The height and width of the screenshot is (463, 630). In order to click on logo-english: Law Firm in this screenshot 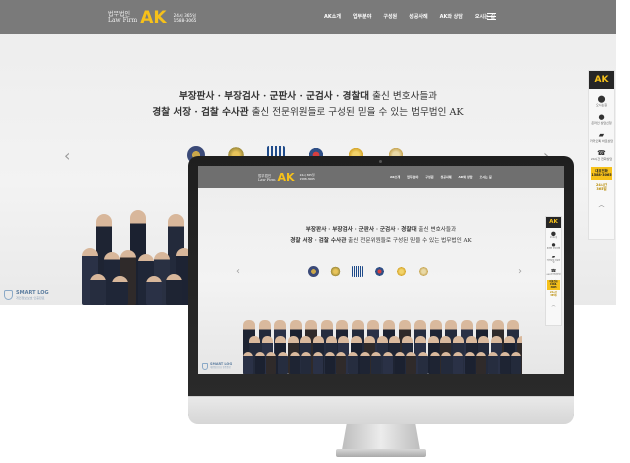, I will do `click(123, 20)`.